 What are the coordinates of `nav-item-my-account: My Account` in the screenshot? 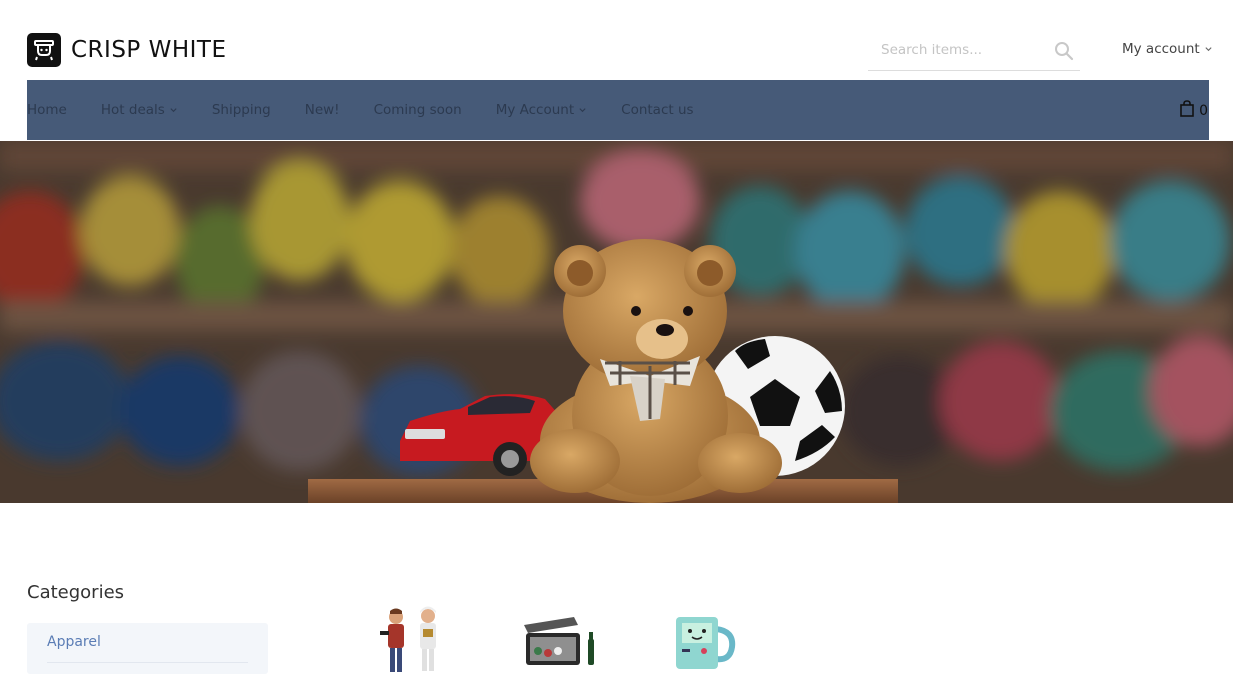 It's located at (541, 110).